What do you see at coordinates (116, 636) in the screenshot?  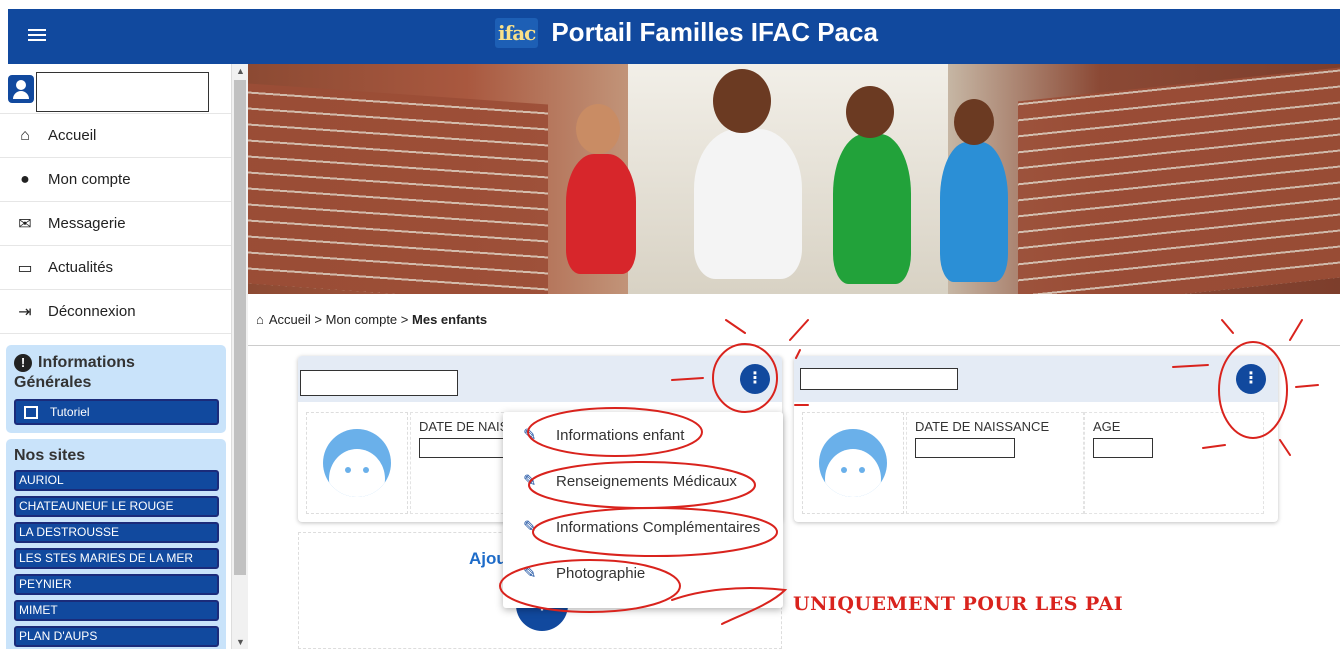 I see `site-button: PLAN D'AUPS` at bounding box center [116, 636].